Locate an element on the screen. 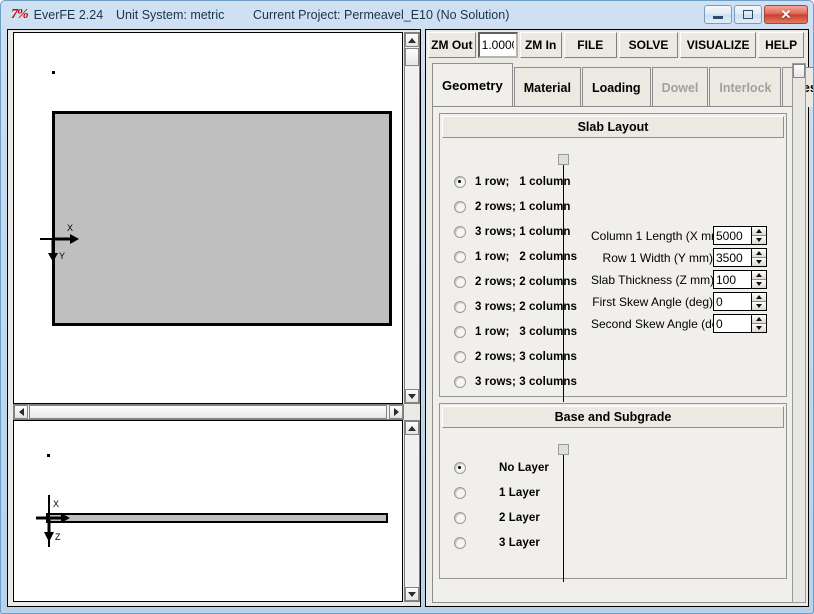 The image size is (814, 614). base-option-1-layer: 1 Layer is located at coordinates (497, 493).